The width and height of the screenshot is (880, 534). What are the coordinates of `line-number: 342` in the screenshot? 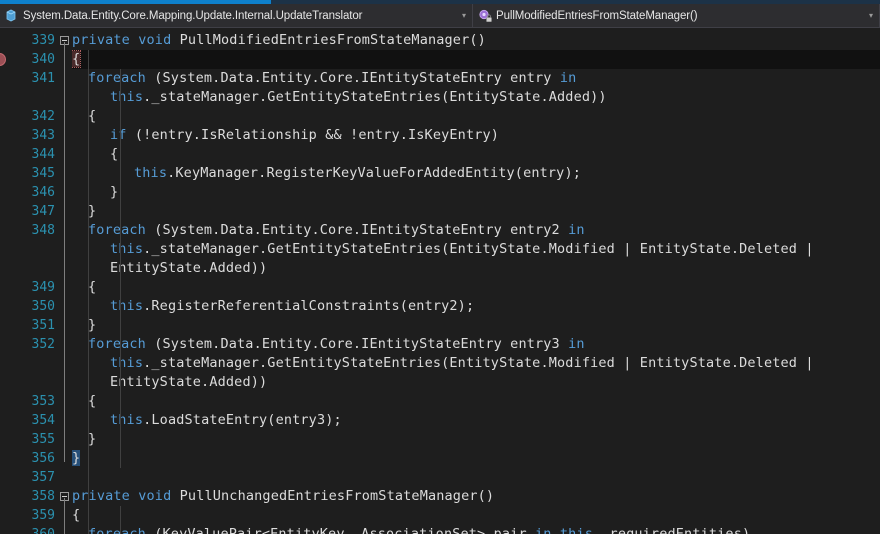 It's located at (43, 116).